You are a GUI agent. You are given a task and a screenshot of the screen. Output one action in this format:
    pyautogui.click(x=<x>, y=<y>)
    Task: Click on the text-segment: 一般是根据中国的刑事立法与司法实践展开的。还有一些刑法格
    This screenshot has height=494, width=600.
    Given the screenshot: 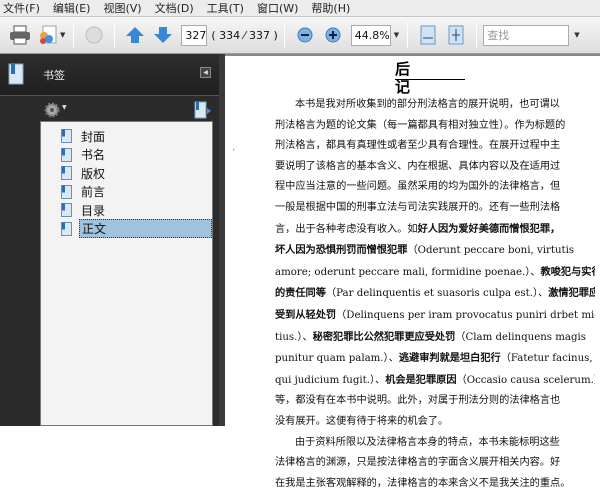 What is the action you would take?
    pyautogui.click(x=418, y=207)
    